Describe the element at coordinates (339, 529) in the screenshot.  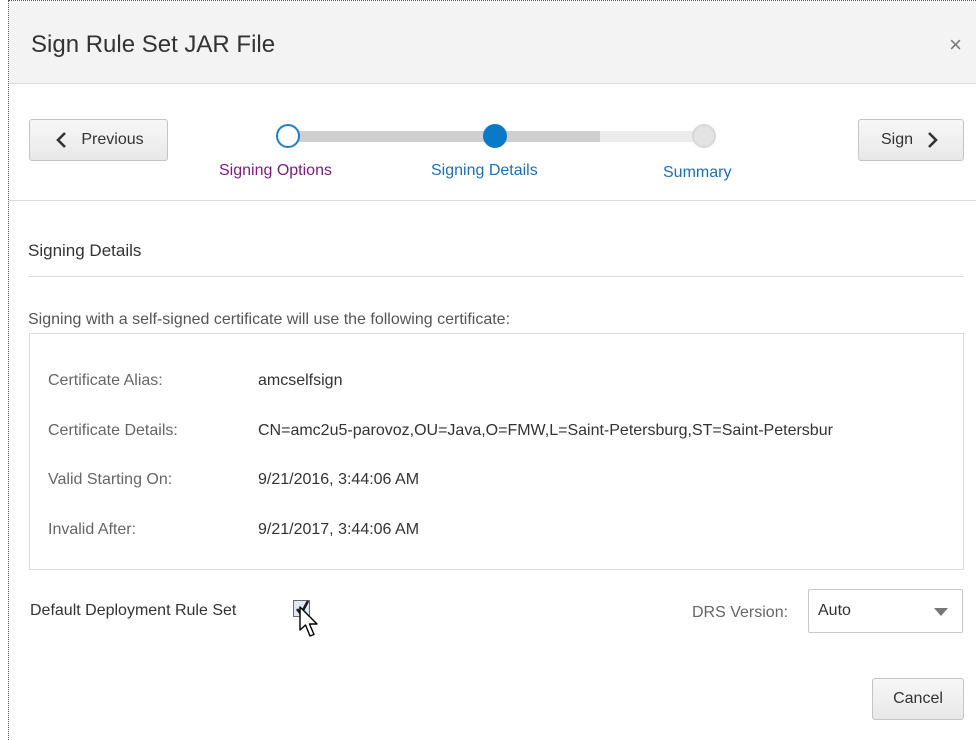
I see `invalid-after-value: 9/21/2017, 3:44:06 AM` at that location.